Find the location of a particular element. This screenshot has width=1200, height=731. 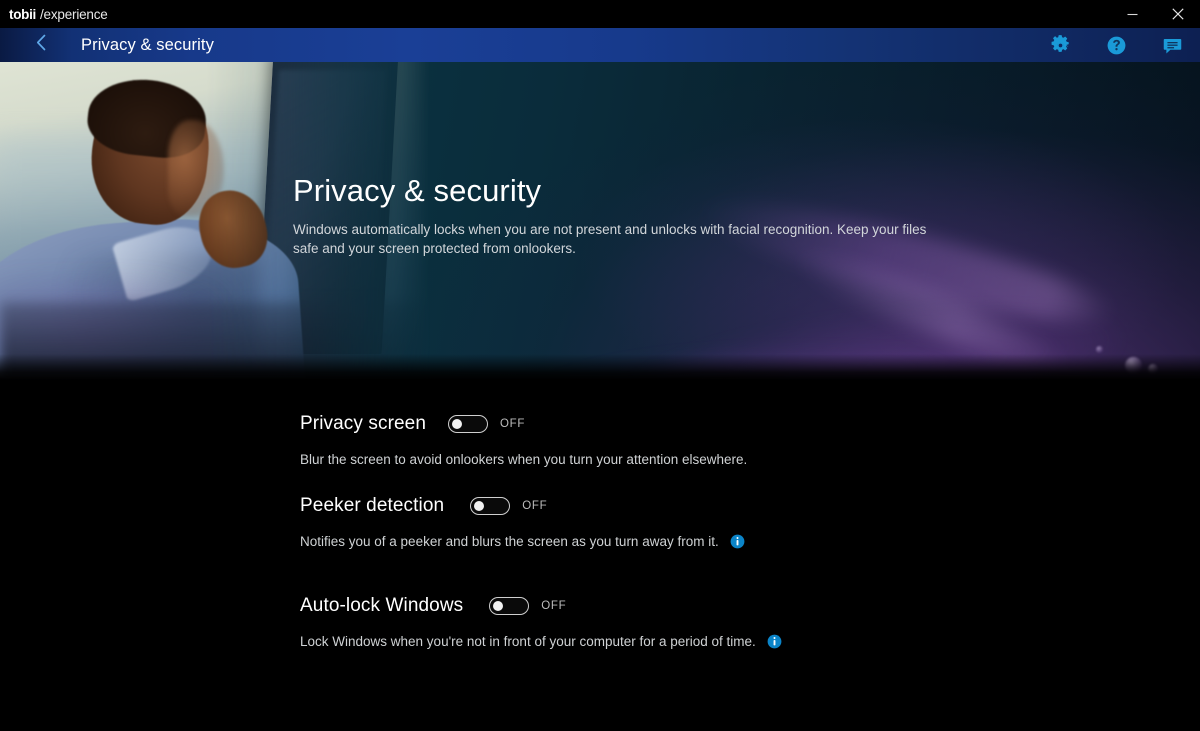

app-brand: tobii /experience is located at coordinates (54, 14).